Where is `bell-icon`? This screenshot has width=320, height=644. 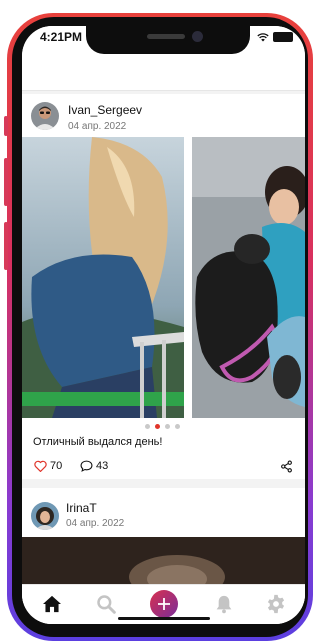 bell-icon is located at coordinates (224, 604).